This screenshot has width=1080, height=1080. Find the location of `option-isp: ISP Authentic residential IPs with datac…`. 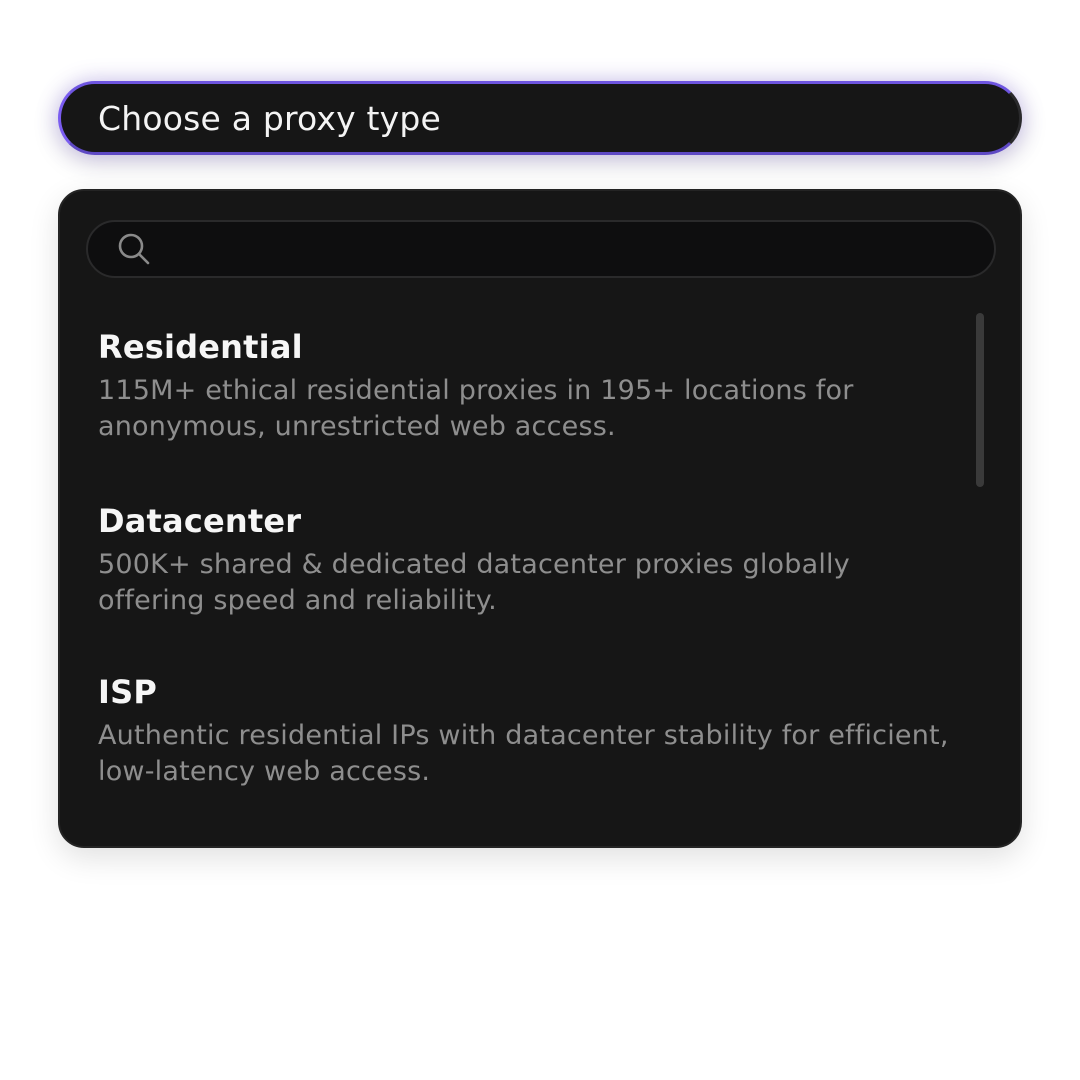

option-isp: ISP Authentic residential IPs with datac… is located at coordinates (528, 731).